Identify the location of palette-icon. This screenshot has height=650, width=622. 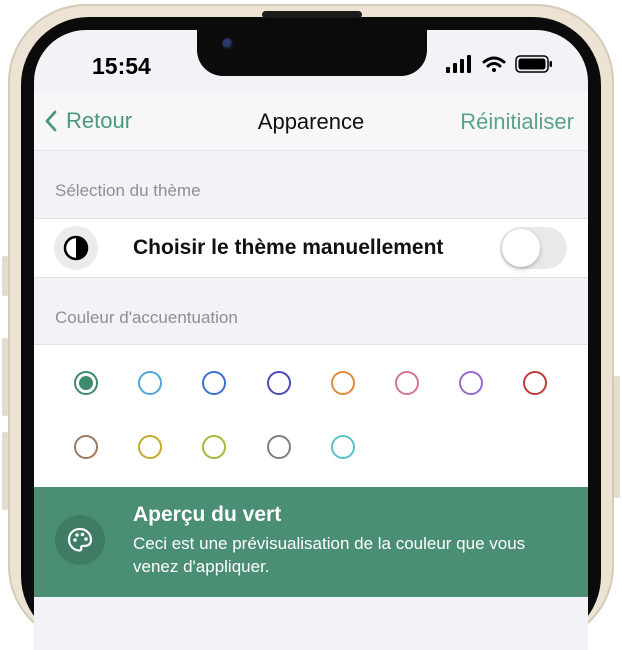
(80, 540).